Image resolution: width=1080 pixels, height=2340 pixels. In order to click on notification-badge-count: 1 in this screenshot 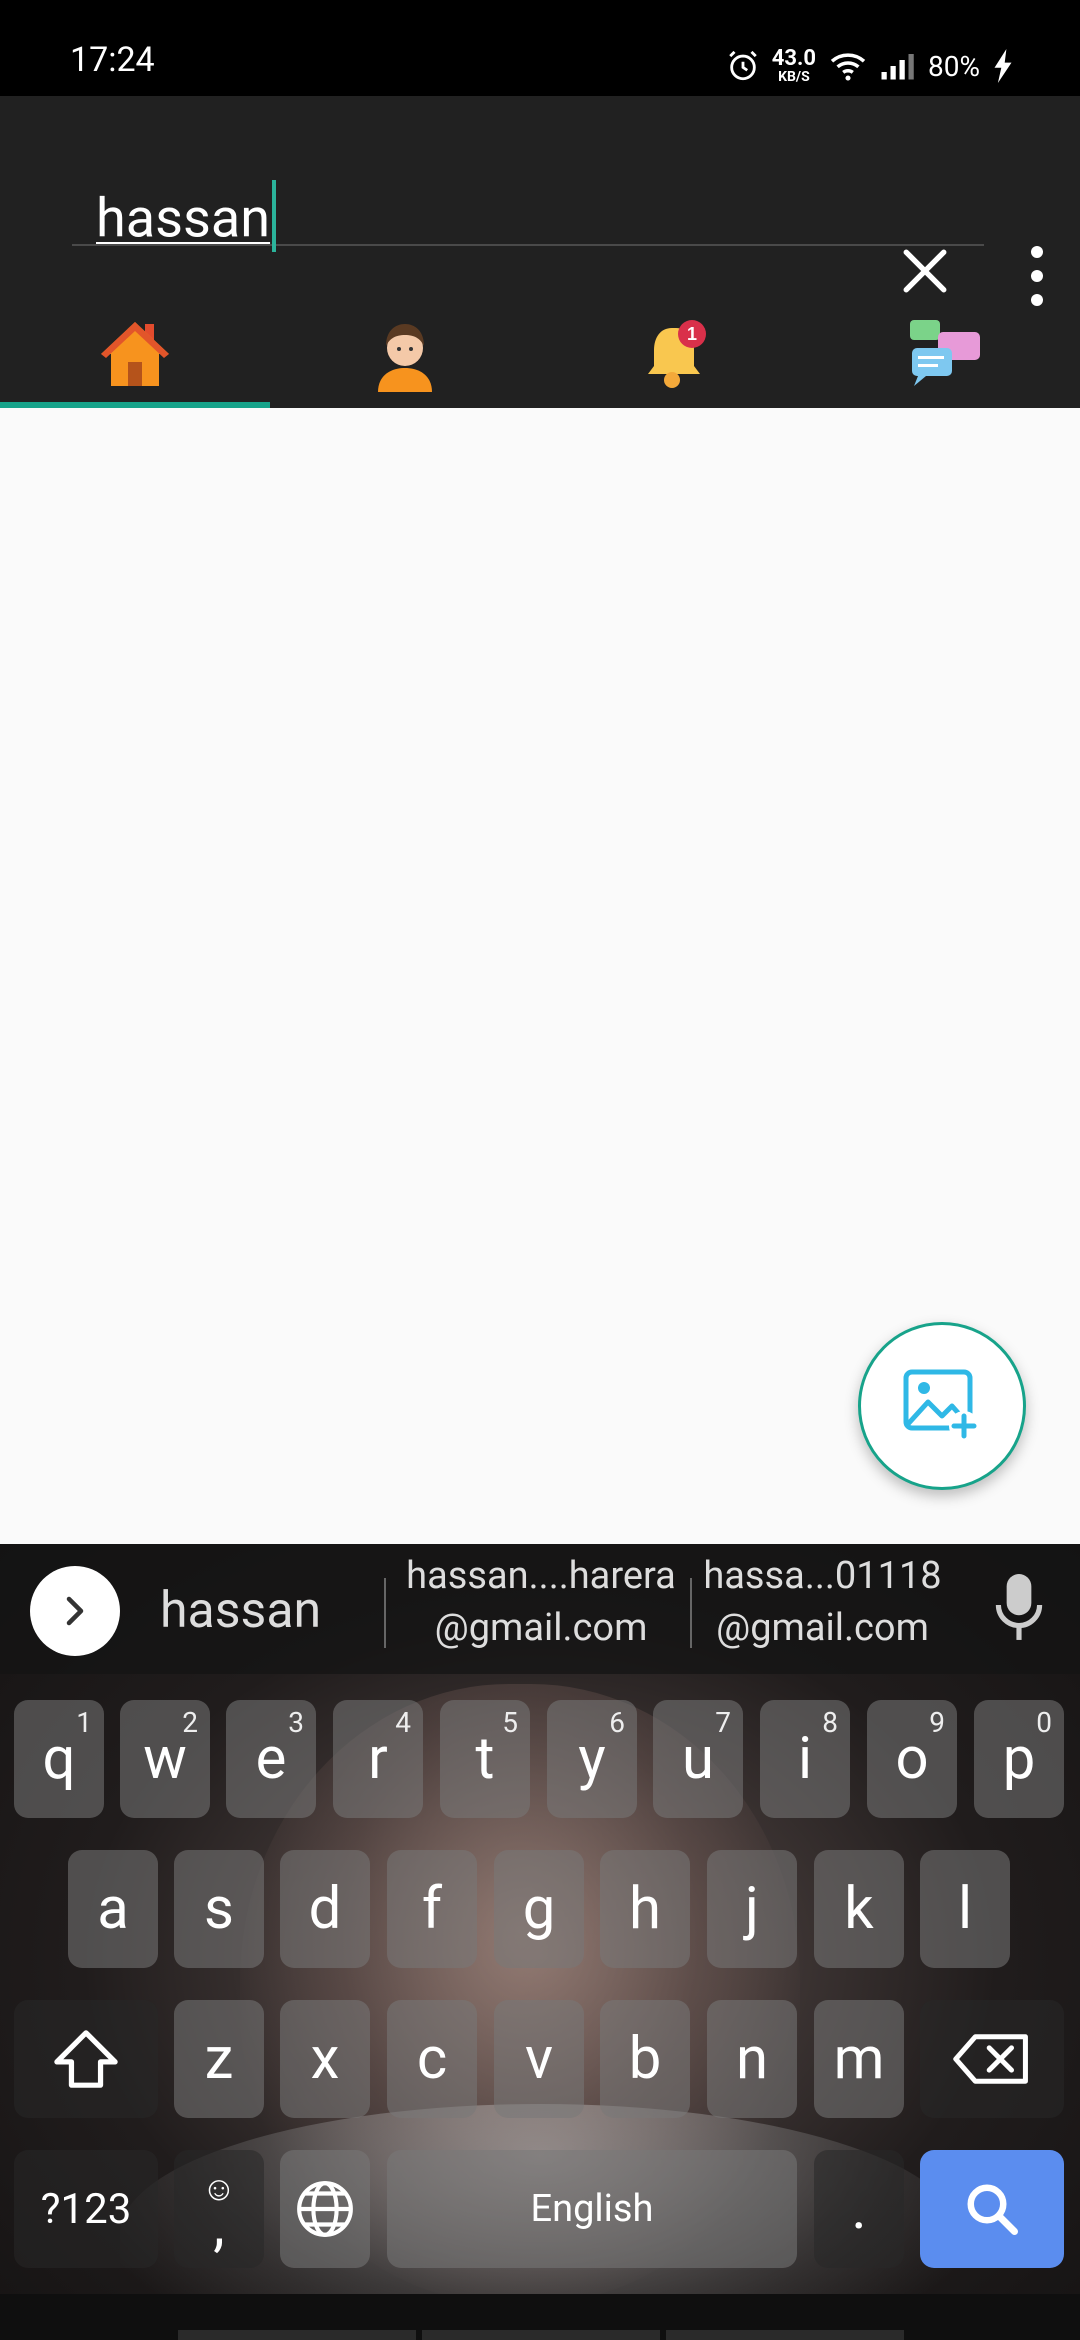, I will do `click(692, 334)`.